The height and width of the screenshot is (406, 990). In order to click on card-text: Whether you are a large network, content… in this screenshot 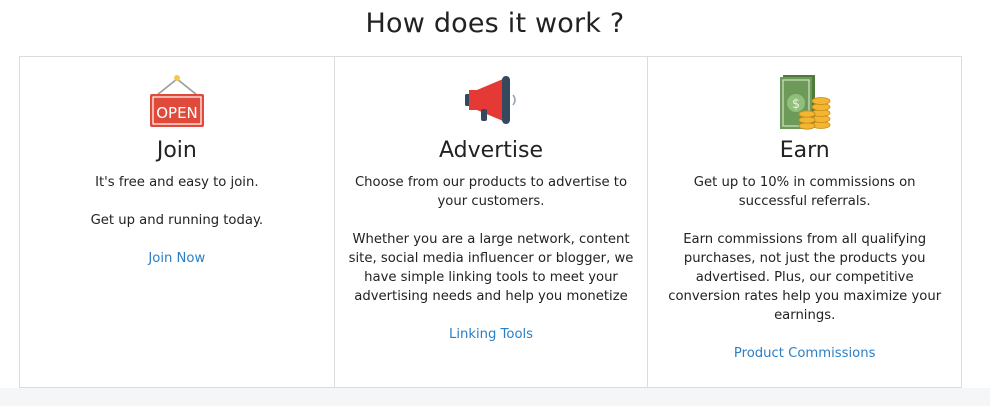, I will do `click(491, 268)`.